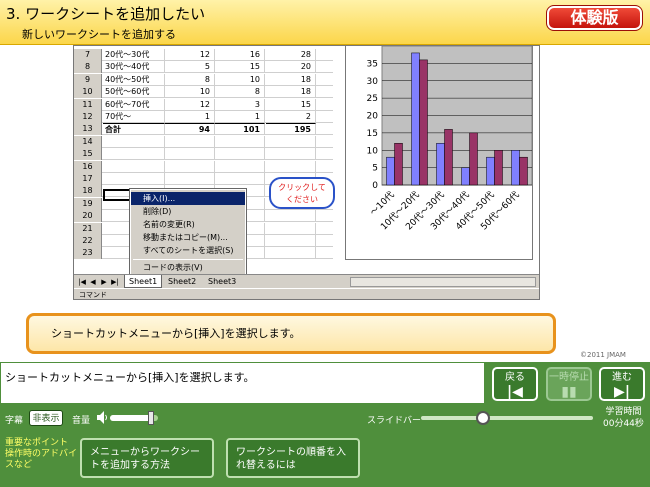  What do you see at coordinates (188, 211) in the screenshot?
I see `menu-item-delete: 削除(D)` at bounding box center [188, 211].